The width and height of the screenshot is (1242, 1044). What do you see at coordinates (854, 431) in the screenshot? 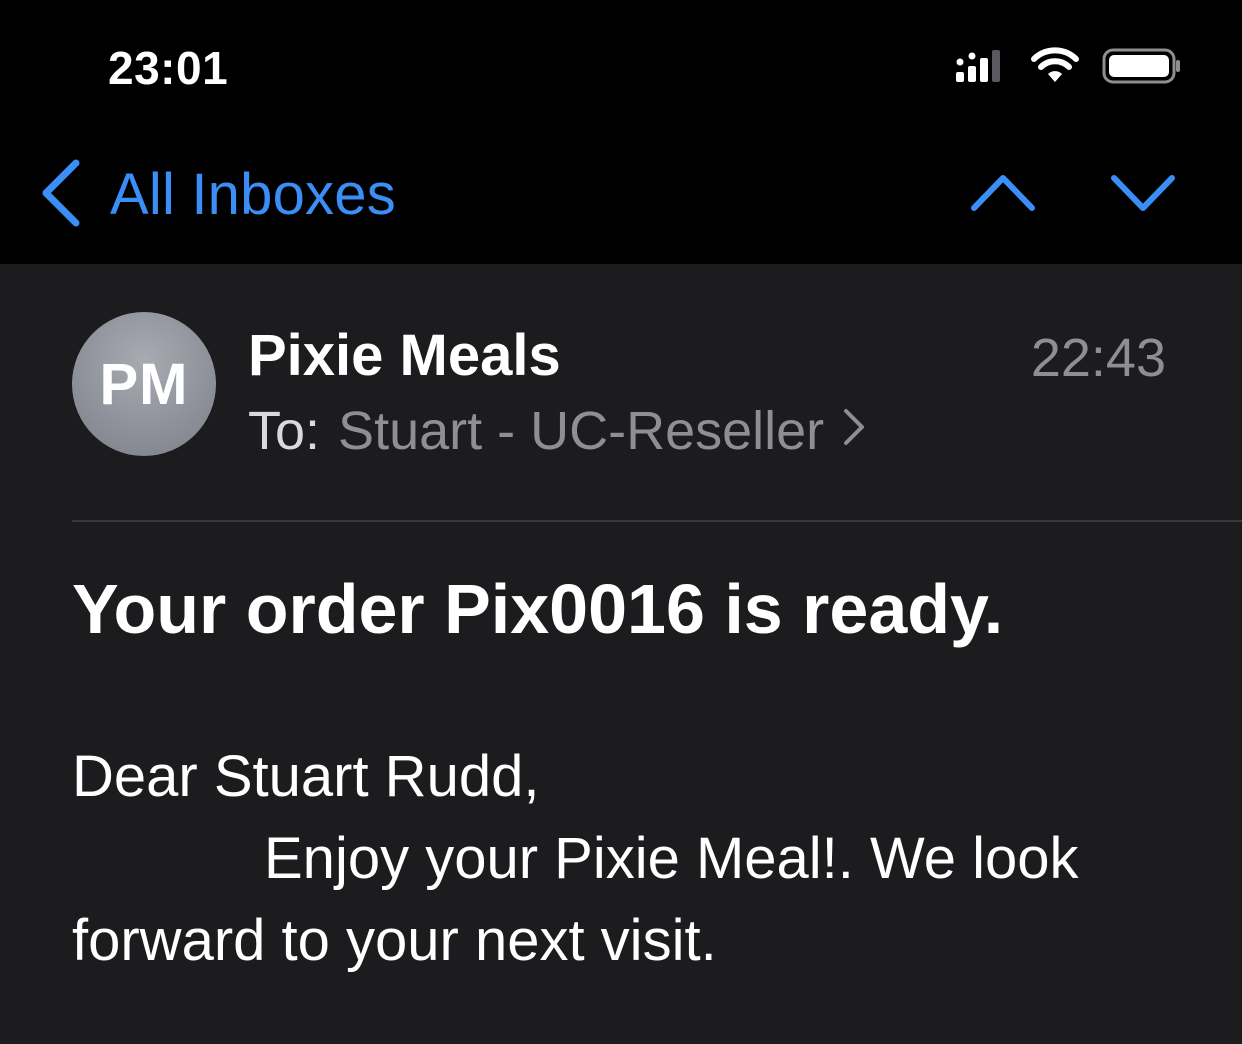
I see `chevron-right-icon` at bounding box center [854, 431].